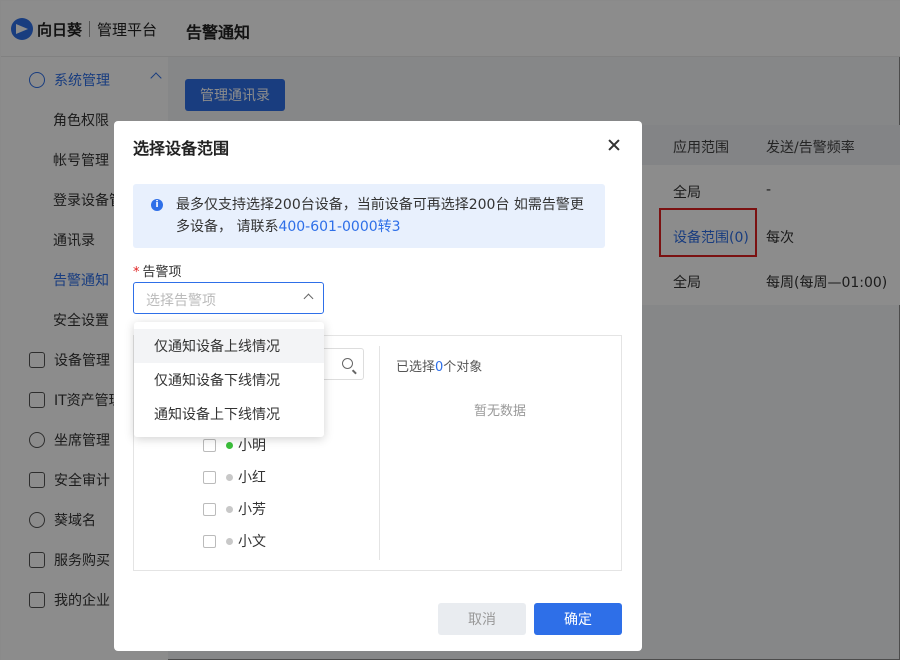  What do you see at coordinates (482, 619) in the screenshot?
I see `cancel-button: 取消` at bounding box center [482, 619].